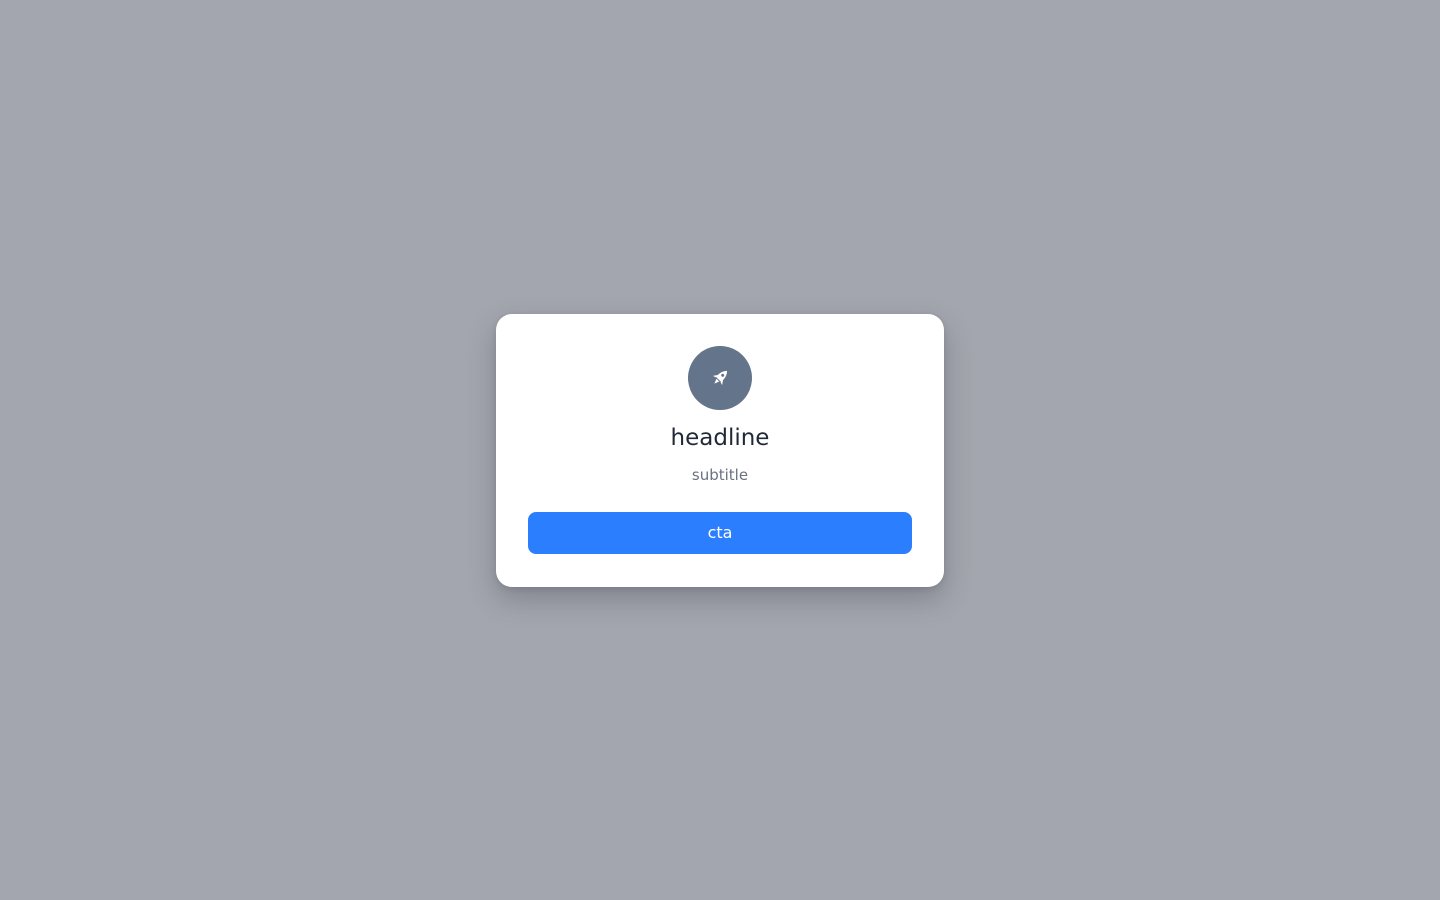 This screenshot has height=900, width=1440. I want to click on icon-badge, so click(720, 378).